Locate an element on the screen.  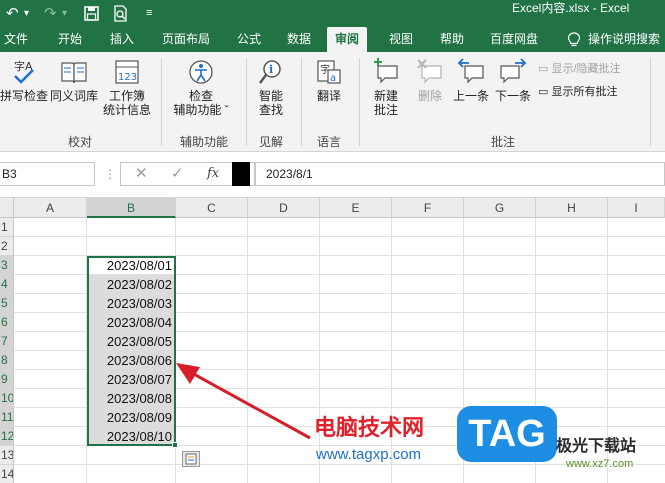
column-header-c: C is located at coordinates (212, 208).